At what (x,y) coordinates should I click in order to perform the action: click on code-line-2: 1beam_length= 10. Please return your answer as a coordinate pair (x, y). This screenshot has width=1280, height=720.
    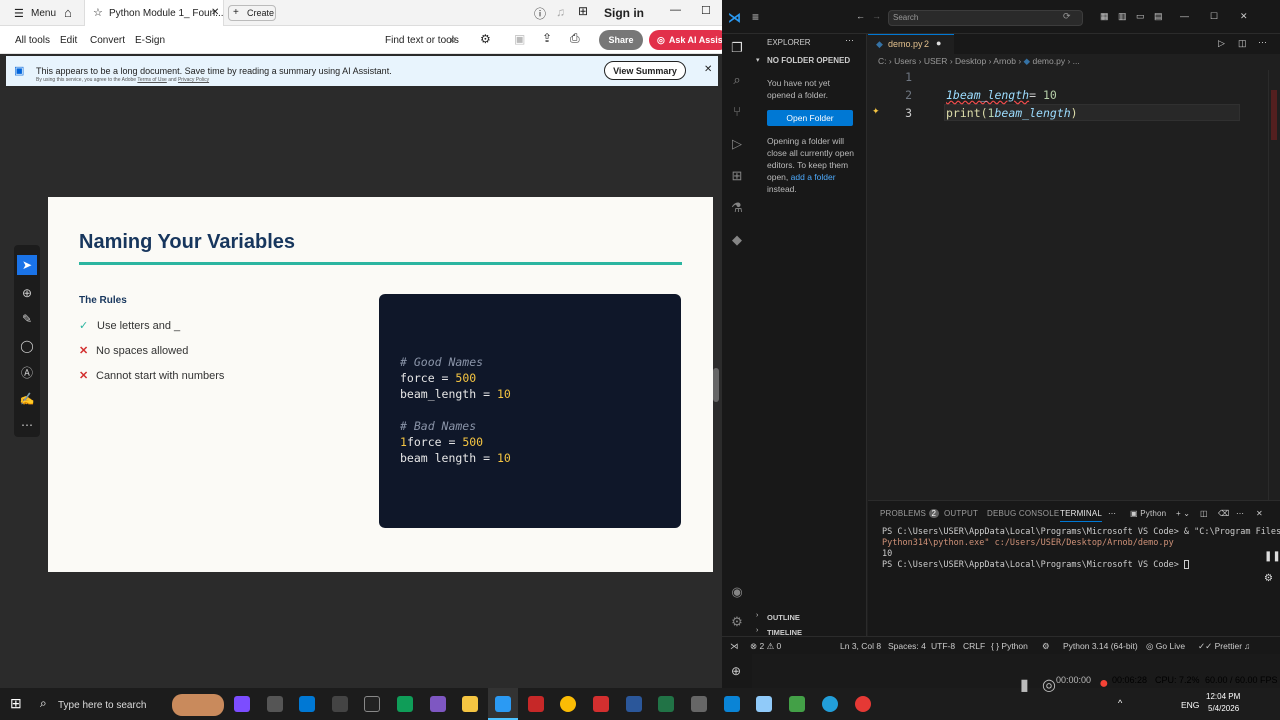
    Looking at the image, I should click on (1001, 95).